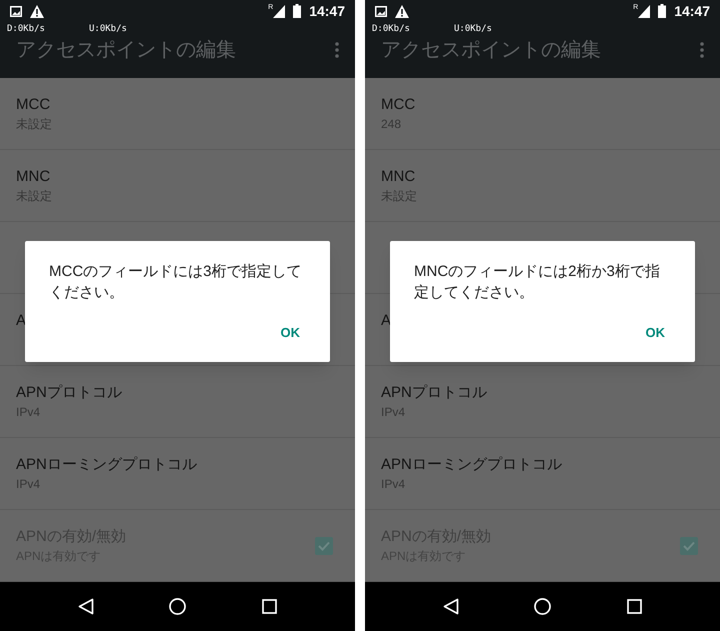 The image size is (720, 631). I want to click on dialog-message: MNCのフィールドには2桁か3桁で指定してください。, so click(537, 282).